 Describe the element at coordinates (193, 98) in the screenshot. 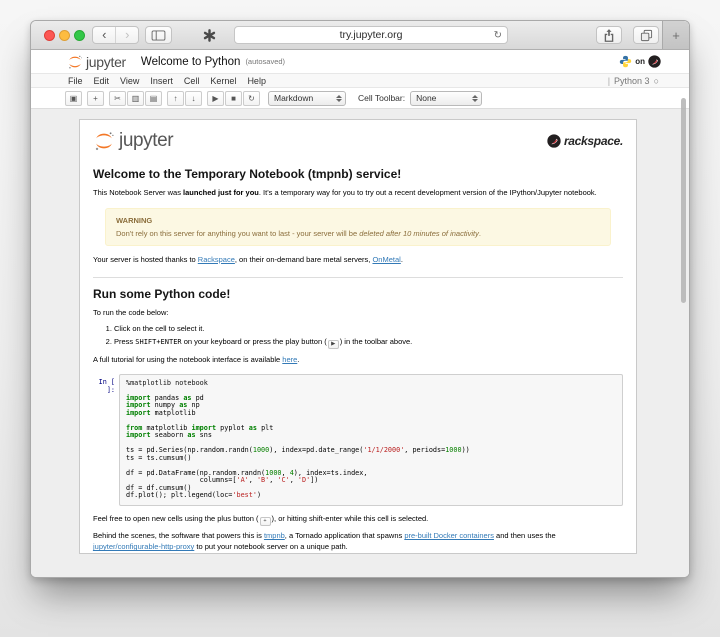

I see `move-cell-down-button: ↓` at that location.